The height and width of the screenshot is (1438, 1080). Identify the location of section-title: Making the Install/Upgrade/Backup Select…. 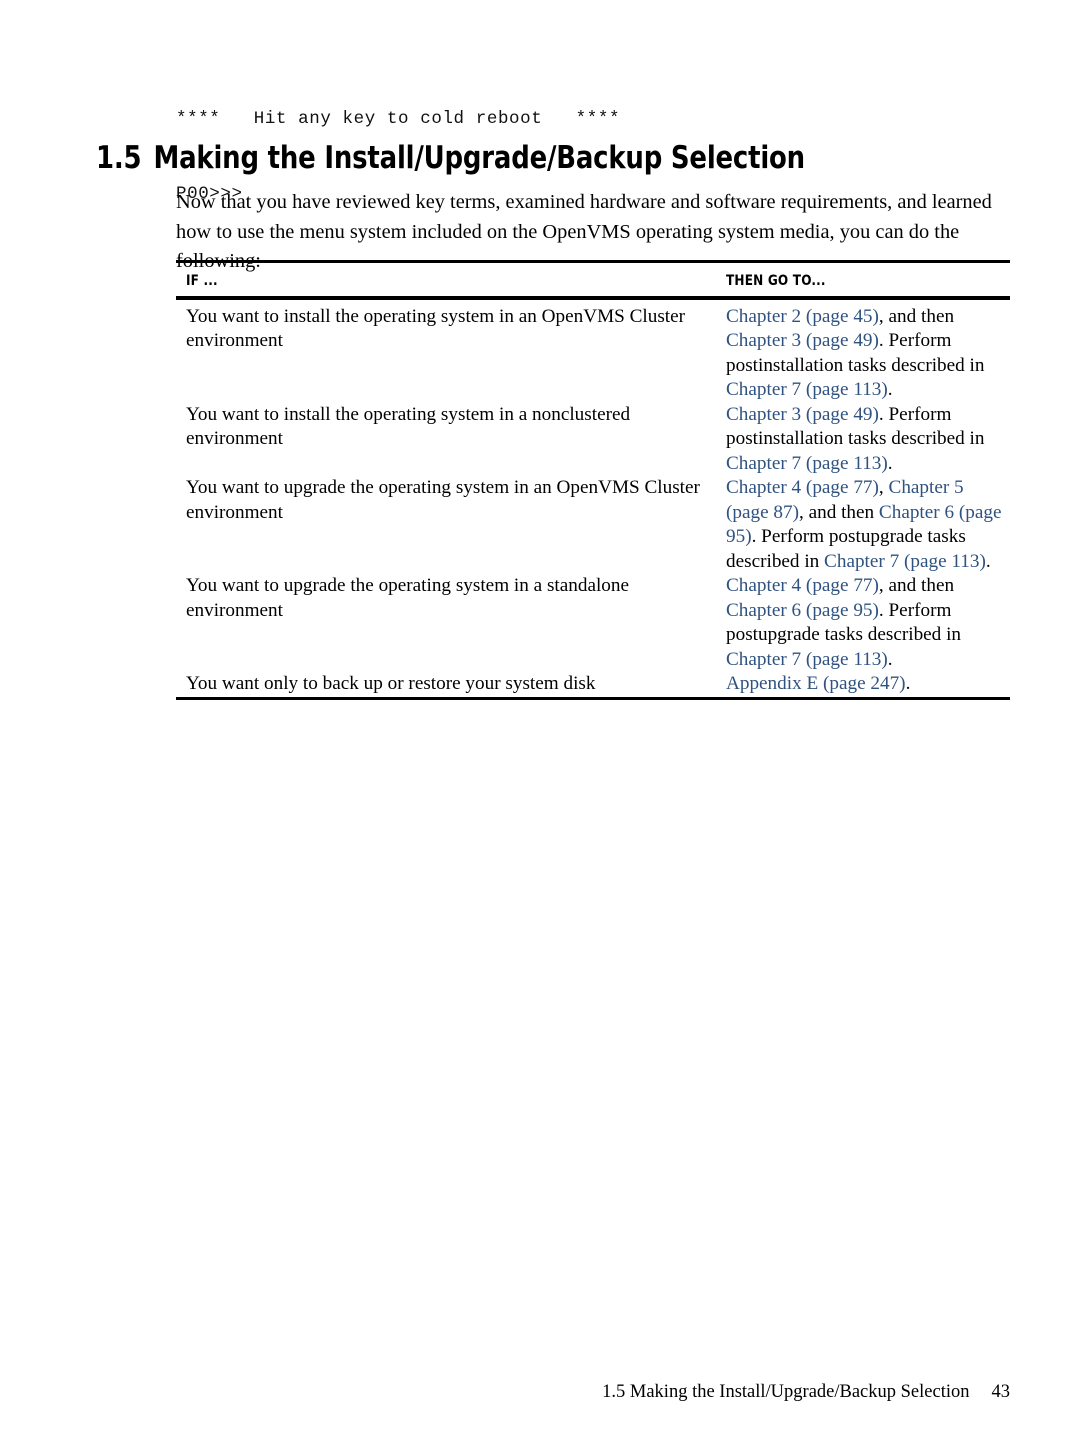
(479, 157).